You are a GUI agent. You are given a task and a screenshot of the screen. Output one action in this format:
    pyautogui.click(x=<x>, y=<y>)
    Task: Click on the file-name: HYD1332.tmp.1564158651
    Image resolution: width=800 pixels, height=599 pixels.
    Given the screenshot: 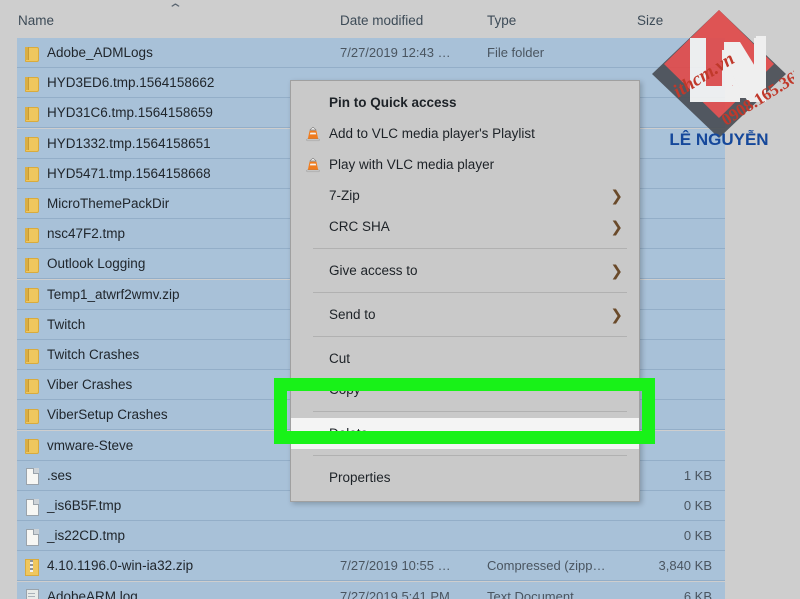 What is the action you would take?
    pyautogui.click(x=129, y=143)
    